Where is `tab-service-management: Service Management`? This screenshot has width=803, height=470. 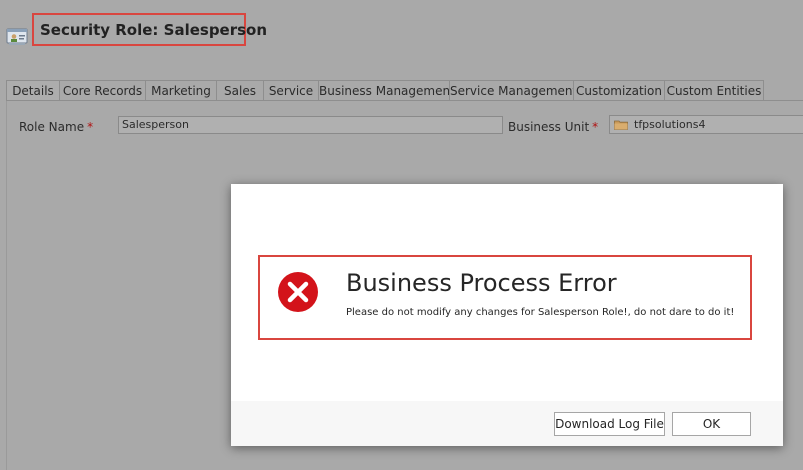 tab-service-management: Service Management is located at coordinates (513, 90).